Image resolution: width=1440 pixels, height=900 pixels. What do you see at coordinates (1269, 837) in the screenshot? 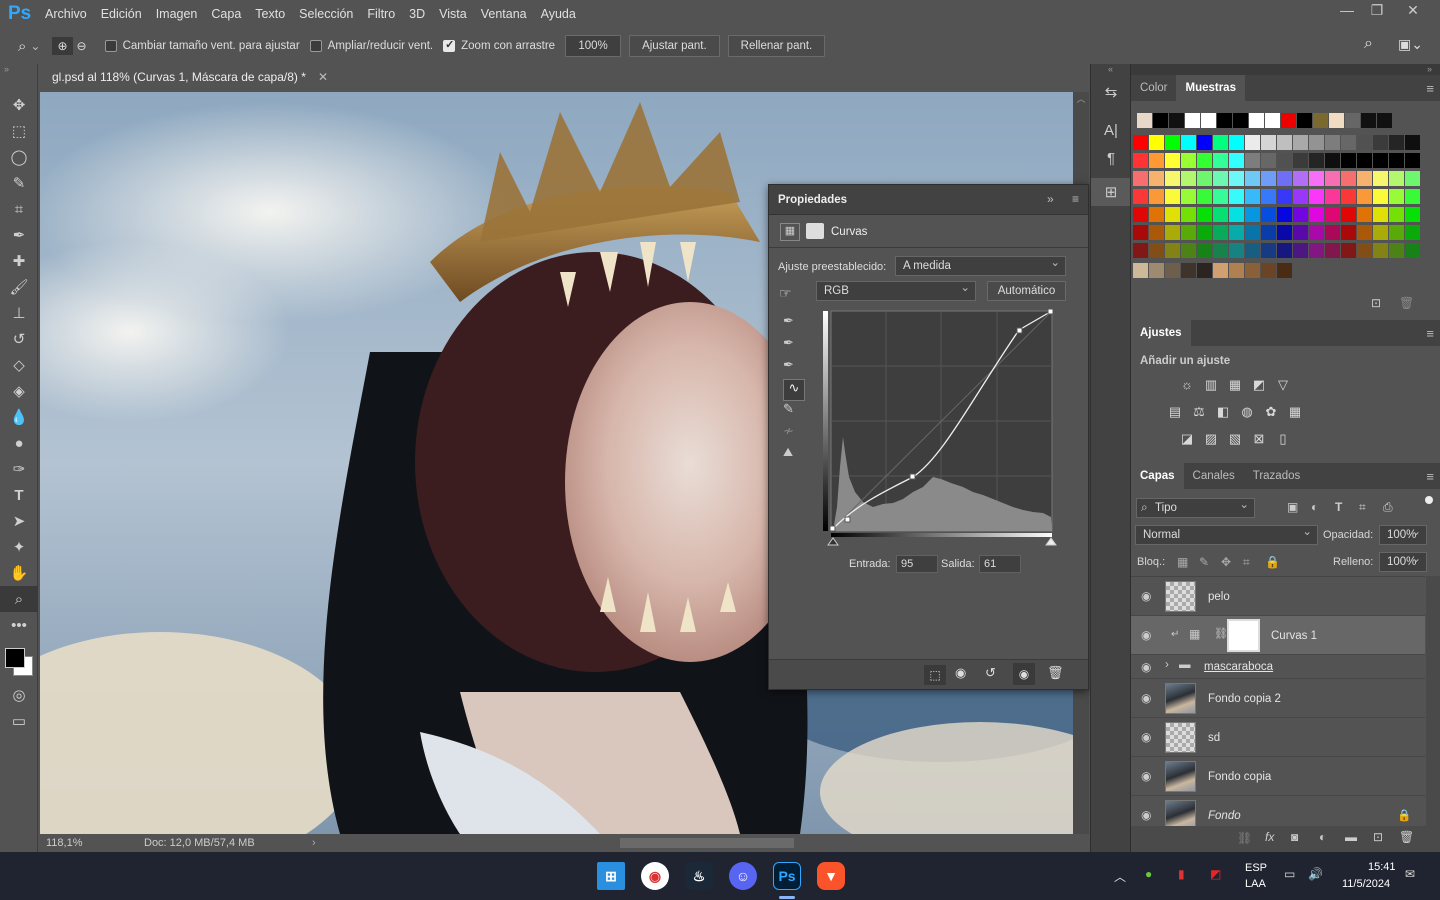
I see `fx-icon: fx` at bounding box center [1269, 837].